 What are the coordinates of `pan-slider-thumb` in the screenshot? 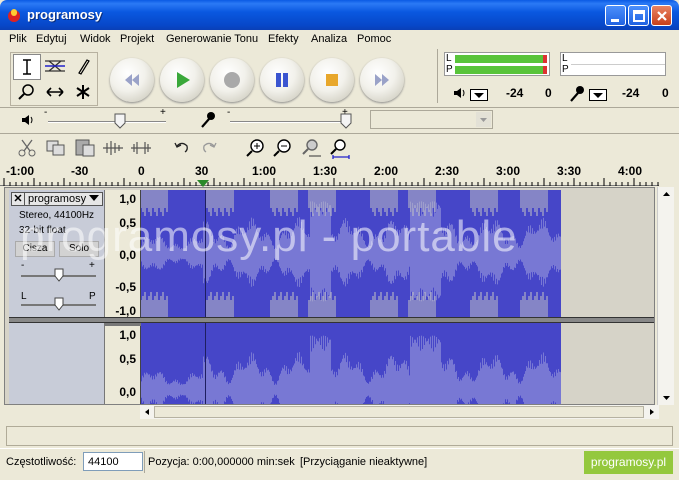 It's located at (59, 304).